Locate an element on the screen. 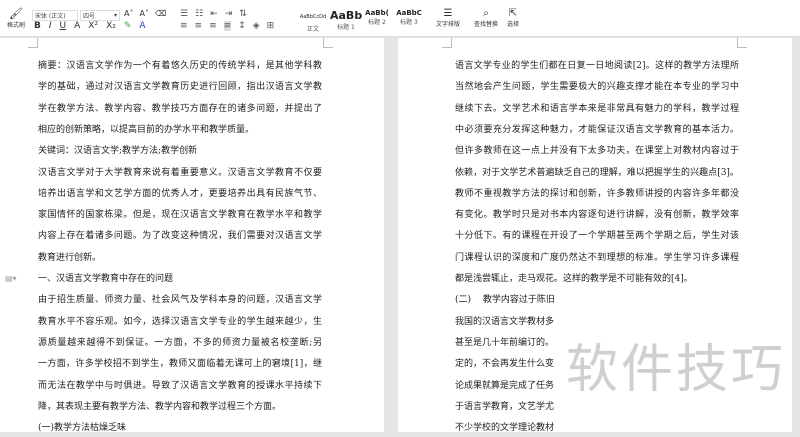 This screenshot has height=437, width=800. text-layout-button: ☰ 文字排版 is located at coordinates (448, 18).